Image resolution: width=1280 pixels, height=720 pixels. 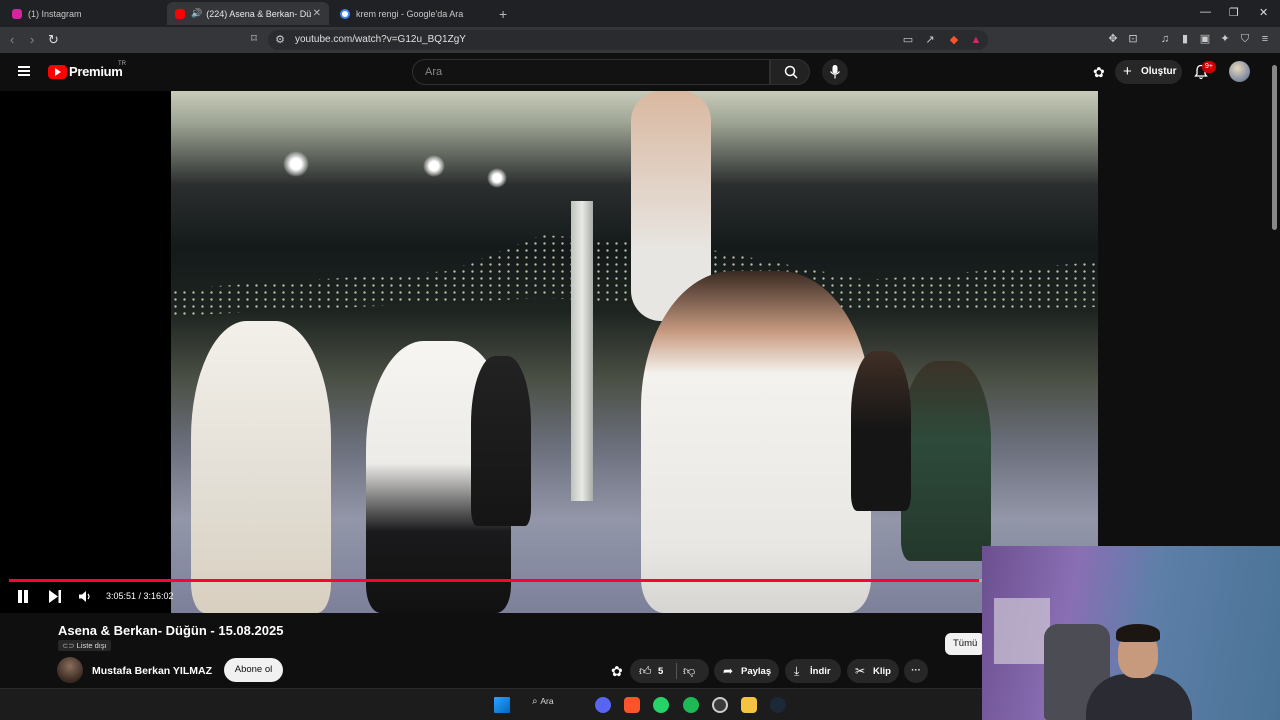 What do you see at coordinates (1185, 39) in the screenshot?
I see `sidebar-icon: ▮` at bounding box center [1185, 39].